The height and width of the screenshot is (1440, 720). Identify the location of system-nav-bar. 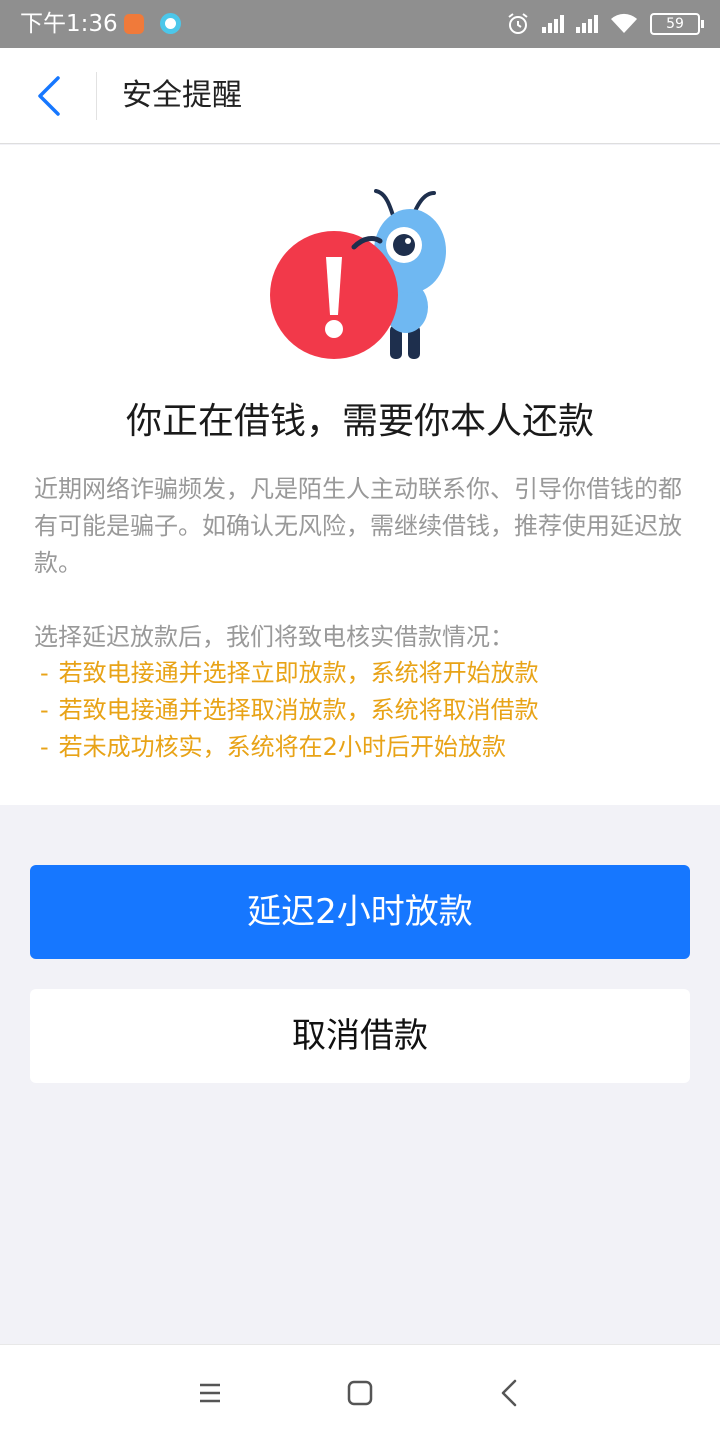
(360, 1392).